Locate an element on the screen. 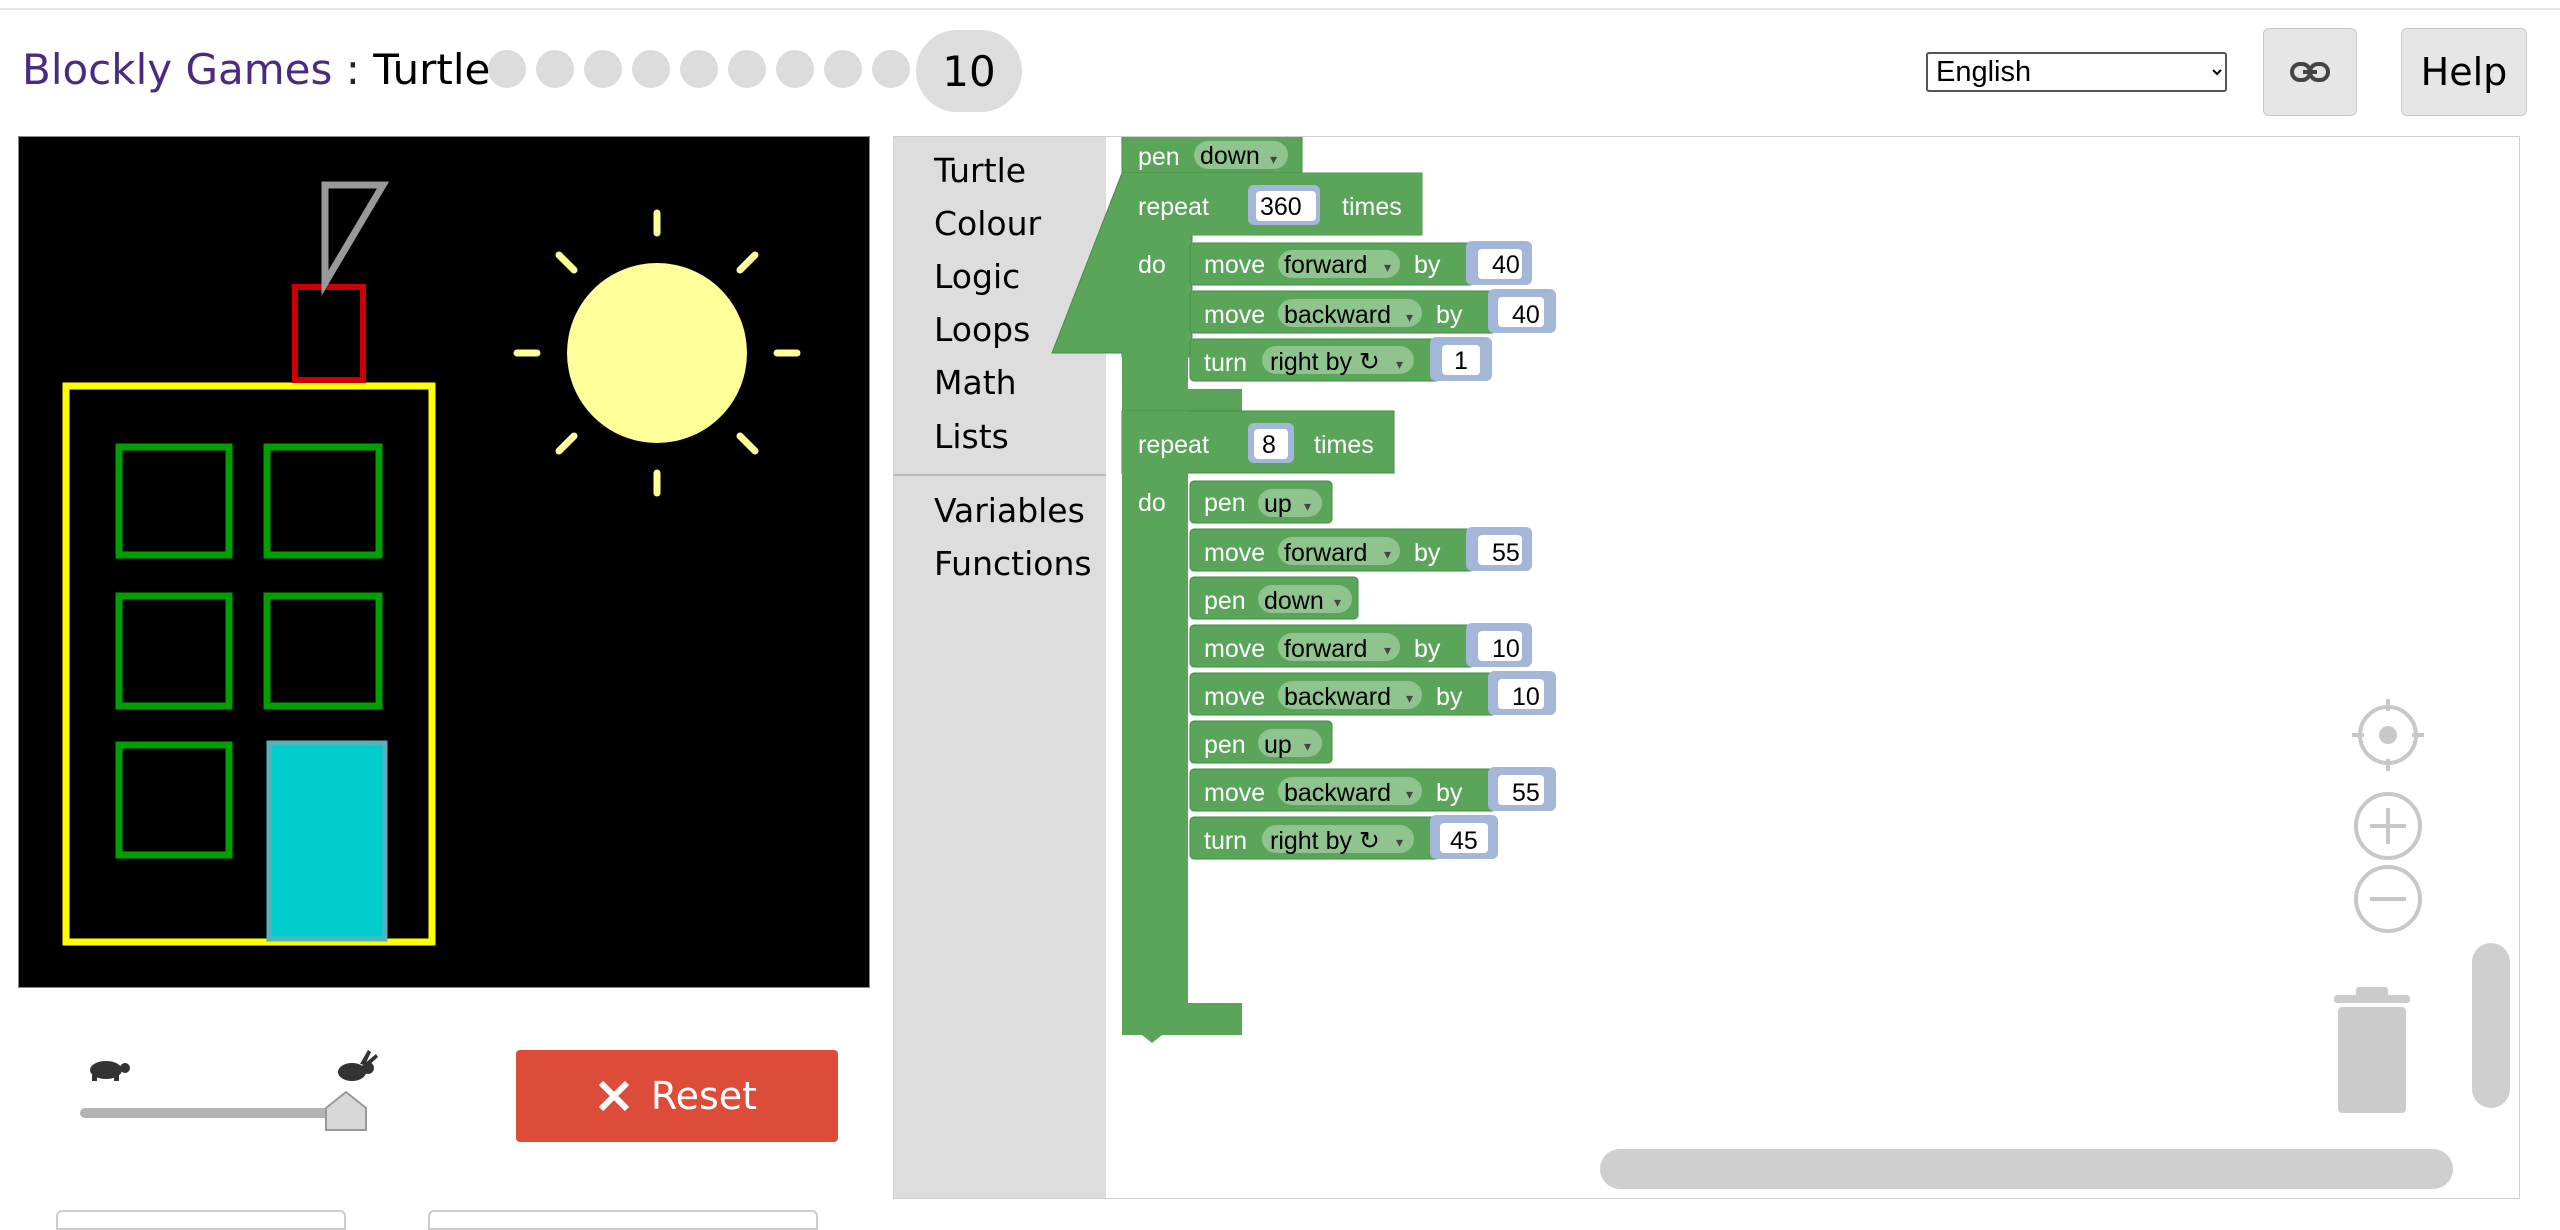  svg-text: 8 is located at coordinates (1269, 445).